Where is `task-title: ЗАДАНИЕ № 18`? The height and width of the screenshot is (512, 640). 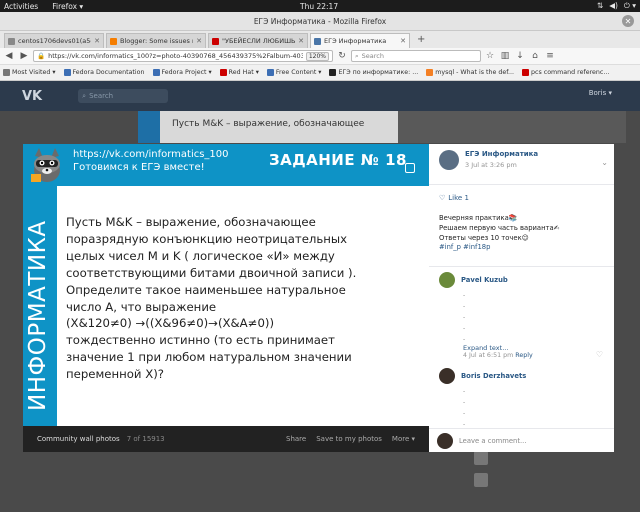 task-title: ЗАДАНИЕ № 18 is located at coordinates (338, 160).